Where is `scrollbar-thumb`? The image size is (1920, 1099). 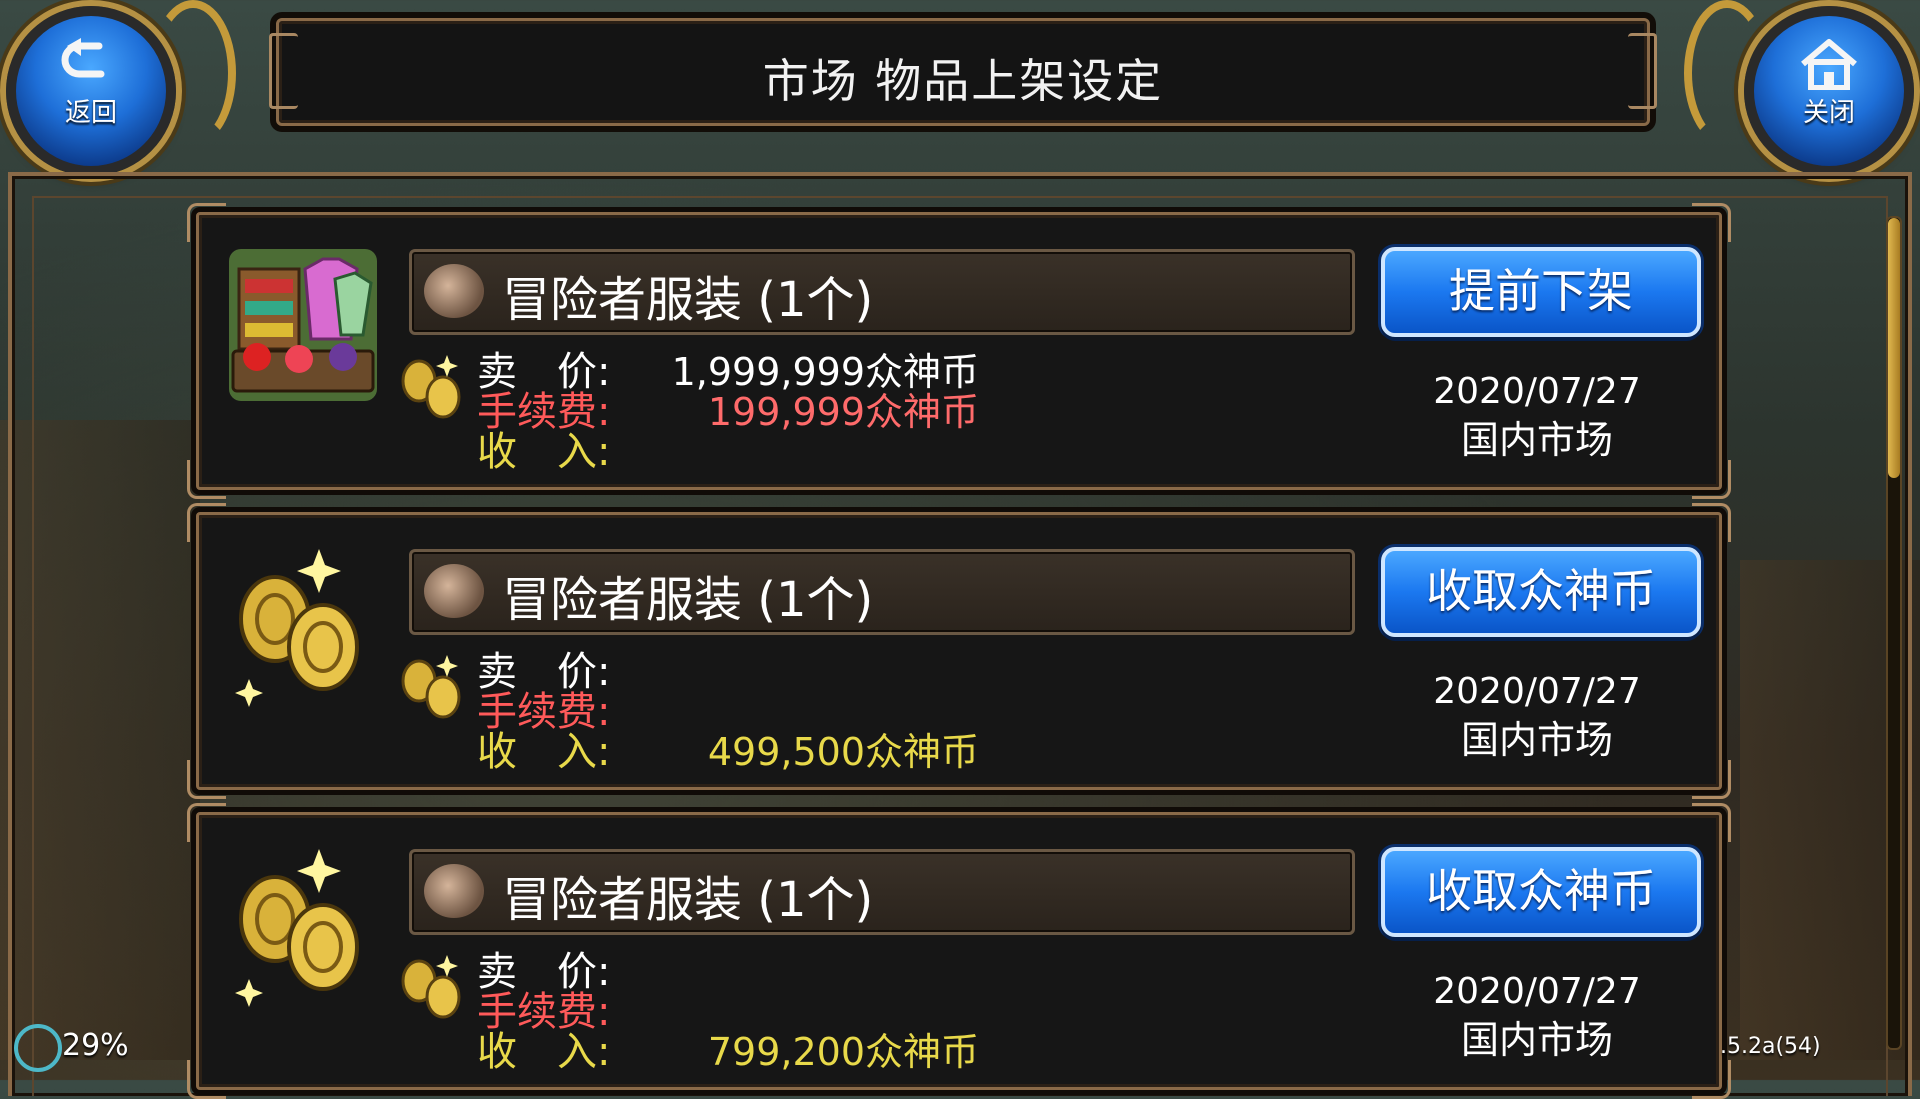 scrollbar-thumb is located at coordinates (1894, 348).